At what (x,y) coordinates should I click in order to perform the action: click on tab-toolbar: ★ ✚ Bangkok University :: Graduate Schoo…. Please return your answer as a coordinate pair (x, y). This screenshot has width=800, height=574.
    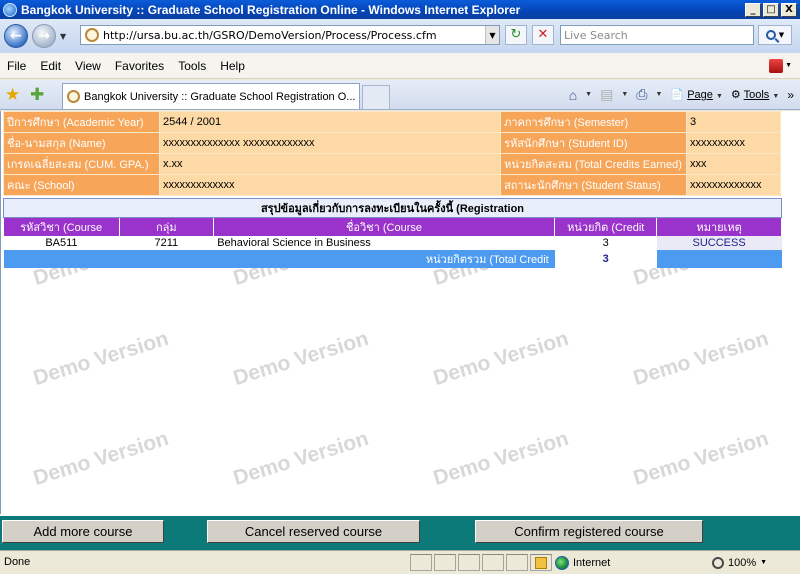
    Looking at the image, I should click on (400, 95).